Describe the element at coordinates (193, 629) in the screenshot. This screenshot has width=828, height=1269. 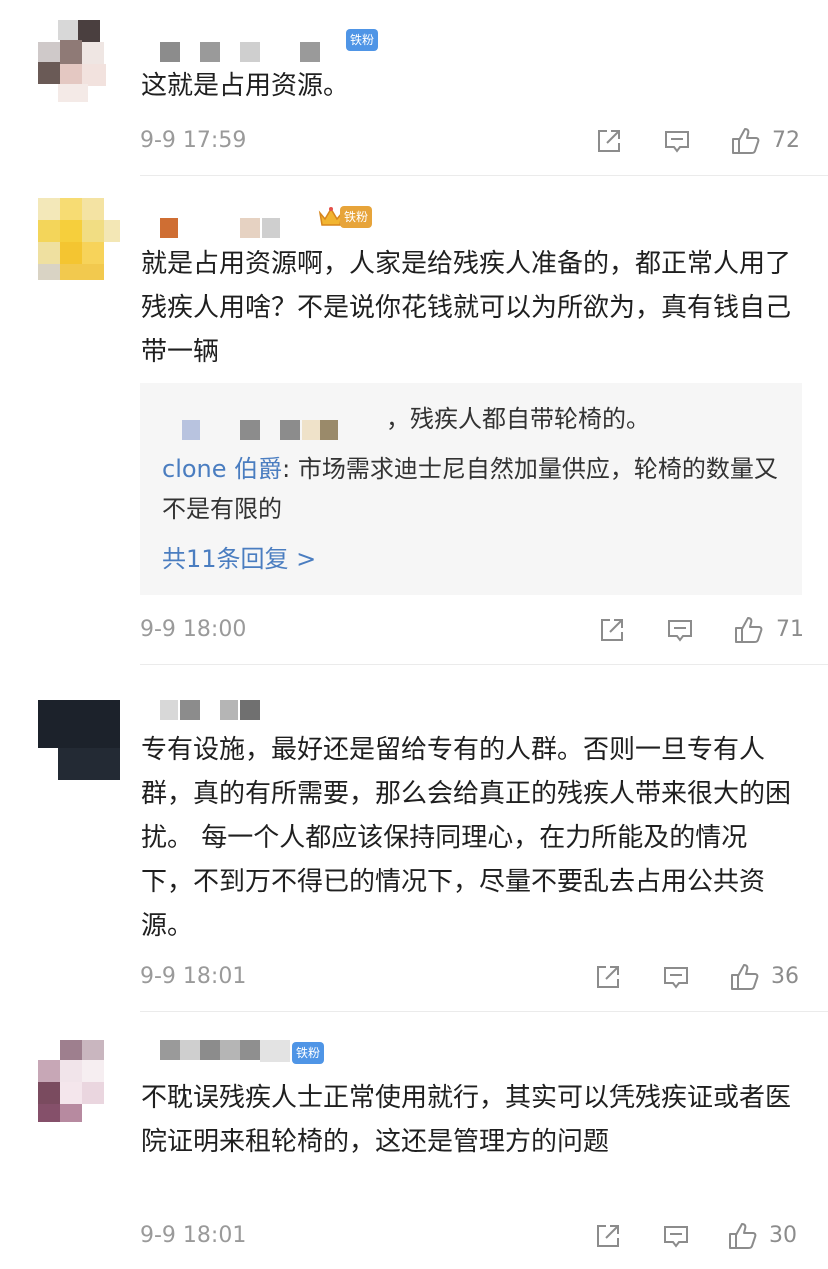
I see `timestamp: 9-9 18:00` at that location.